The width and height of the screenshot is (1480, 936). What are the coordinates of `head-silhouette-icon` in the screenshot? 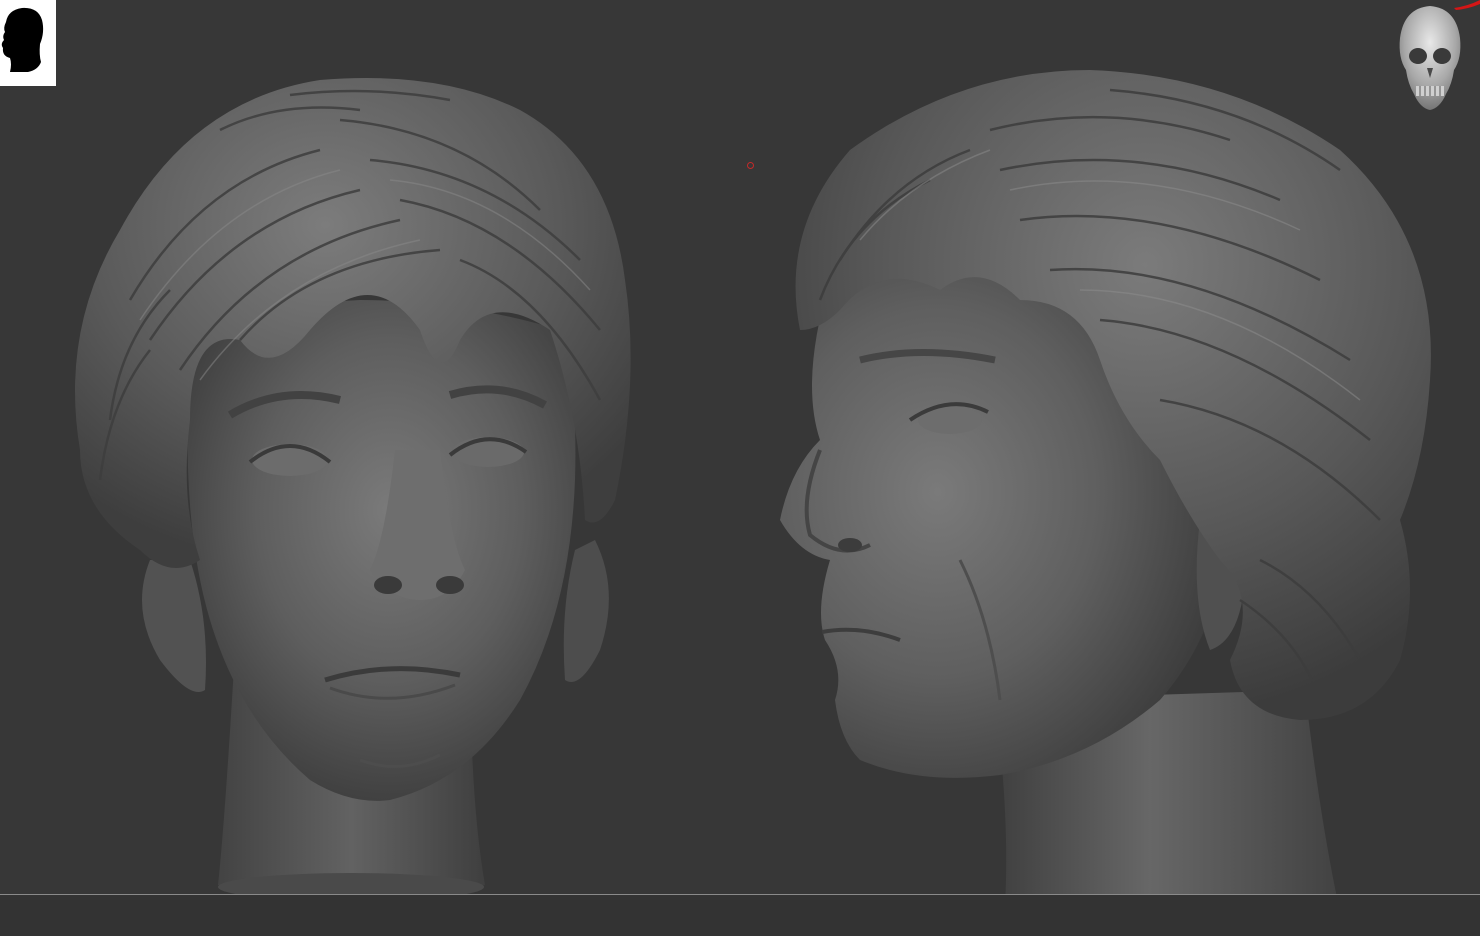 It's located at (22, 39).